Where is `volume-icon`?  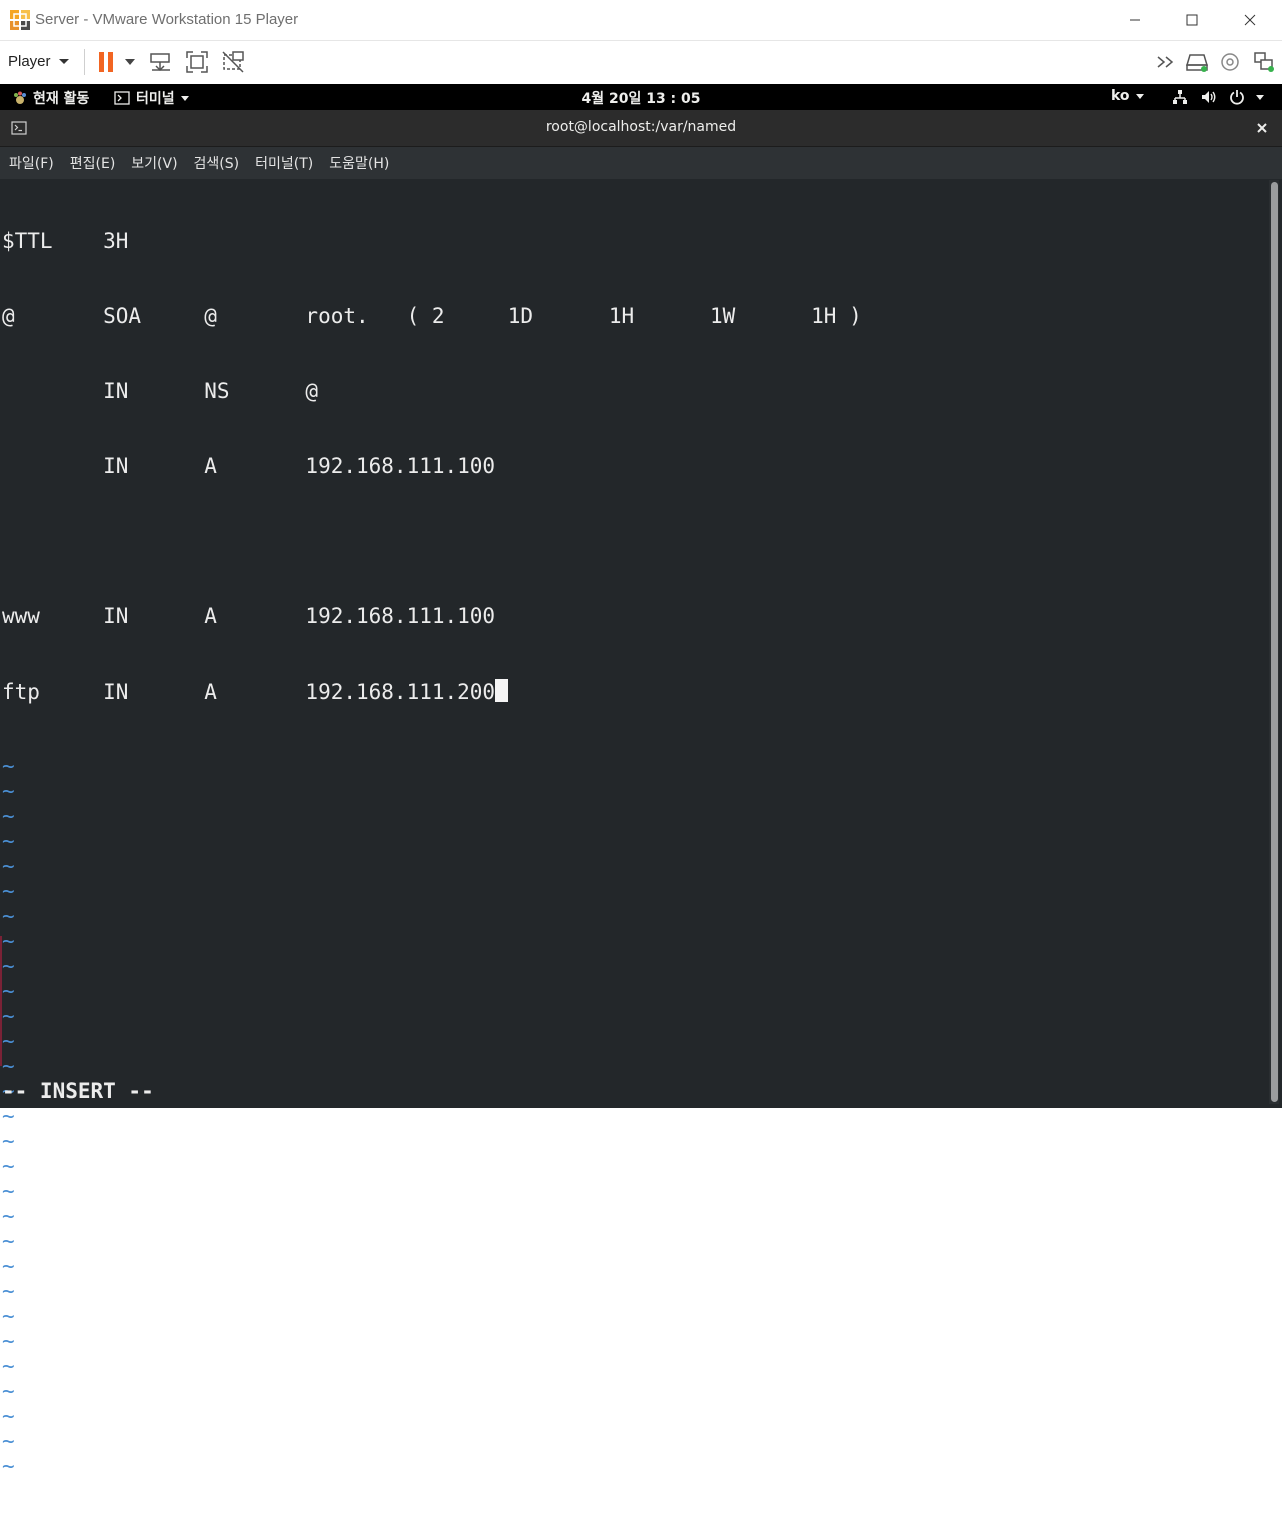
volume-icon is located at coordinates (1209, 97).